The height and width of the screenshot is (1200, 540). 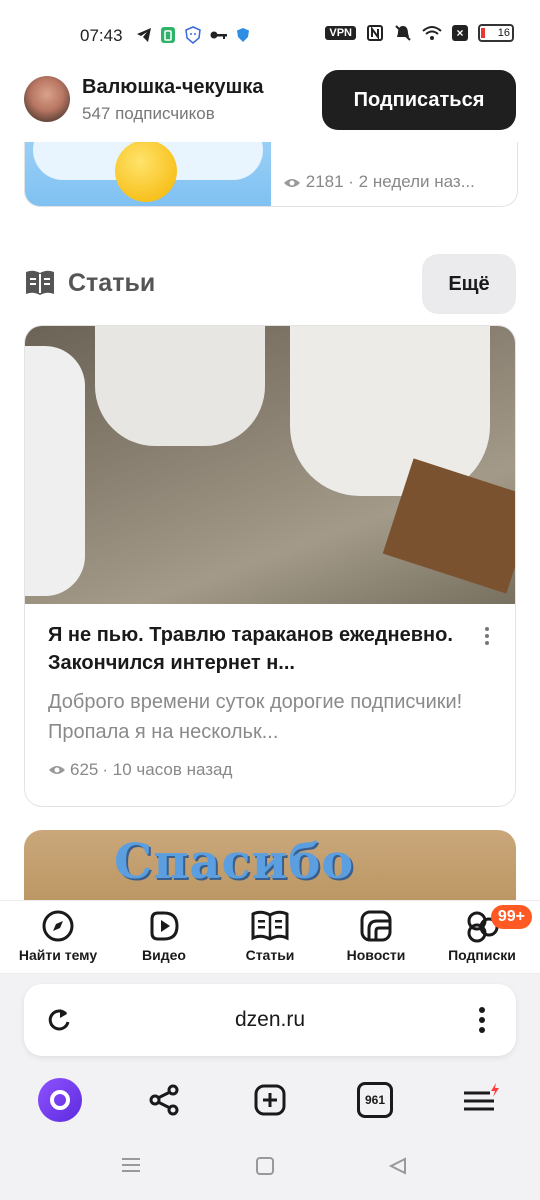 What do you see at coordinates (376, 926) in the screenshot?
I see `news-icon` at bounding box center [376, 926].